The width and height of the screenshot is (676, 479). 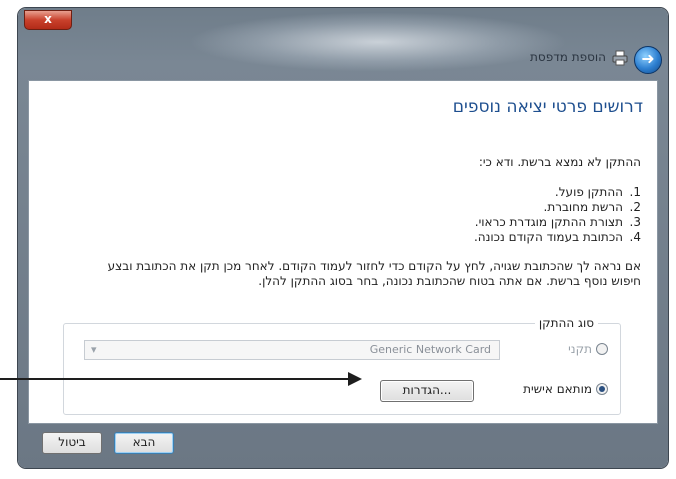 I want to click on list-item-text: תצורת ההתקן מוגדרת כראוי., so click(x=548, y=222).